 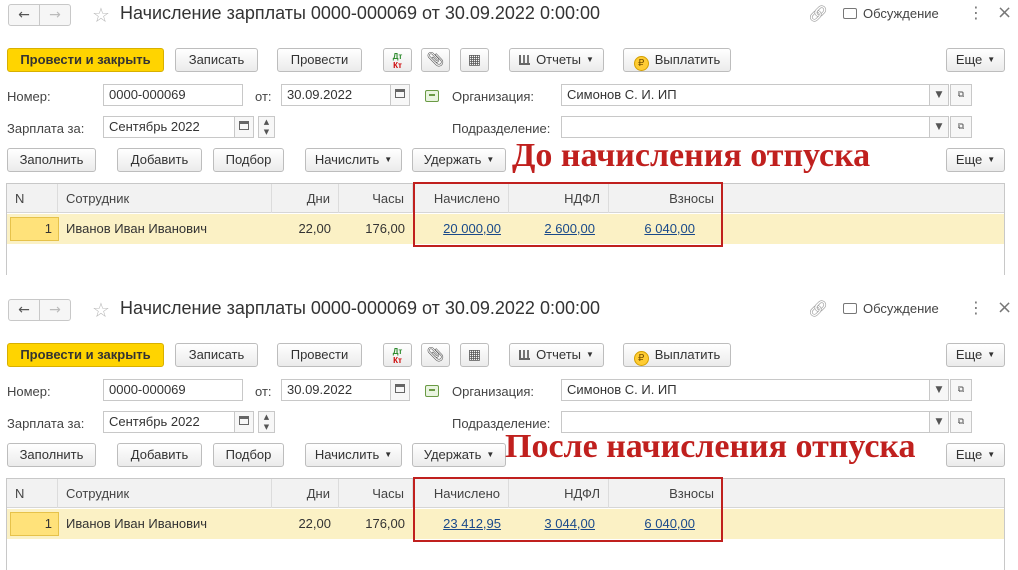 What do you see at coordinates (452, 454) in the screenshot?
I see `withhold-label: Удержать` at bounding box center [452, 454].